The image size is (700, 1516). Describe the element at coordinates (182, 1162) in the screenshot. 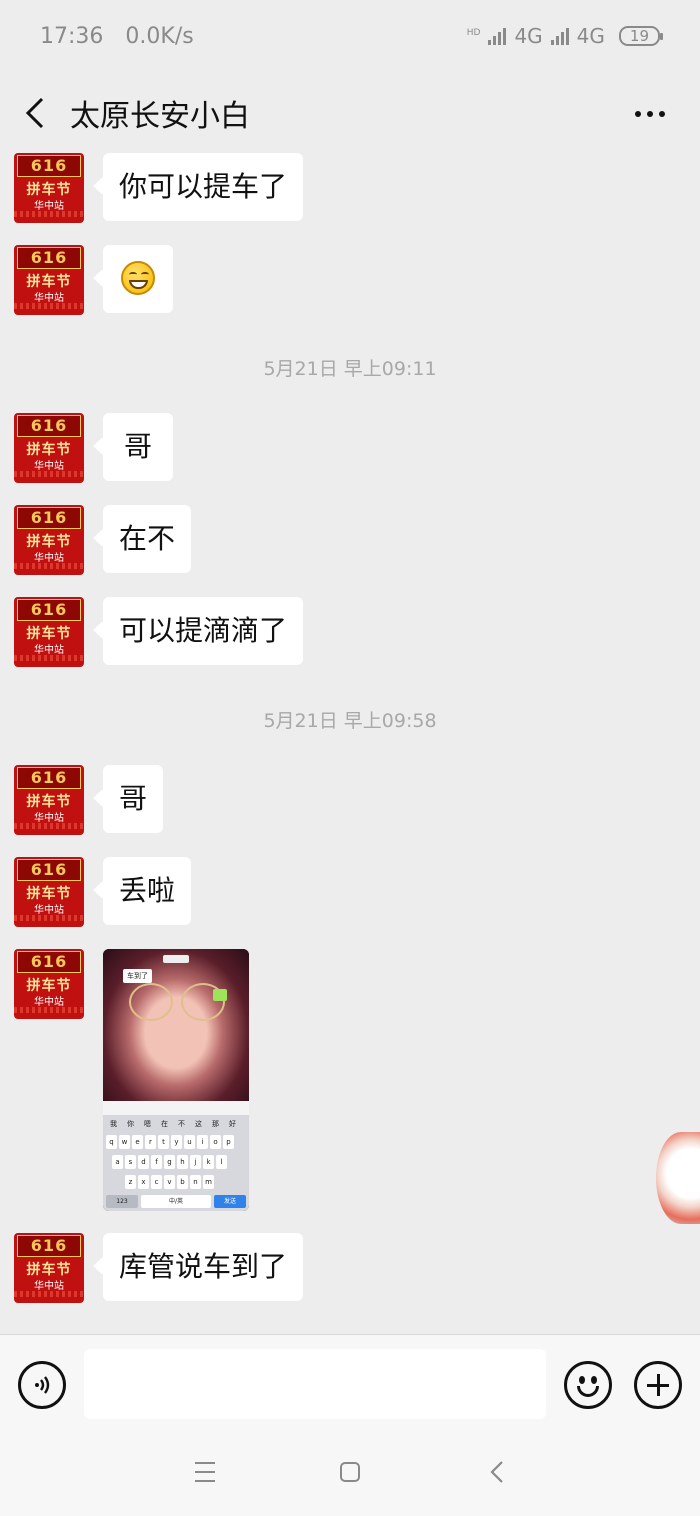

I see `keyboard-key: h` at that location.